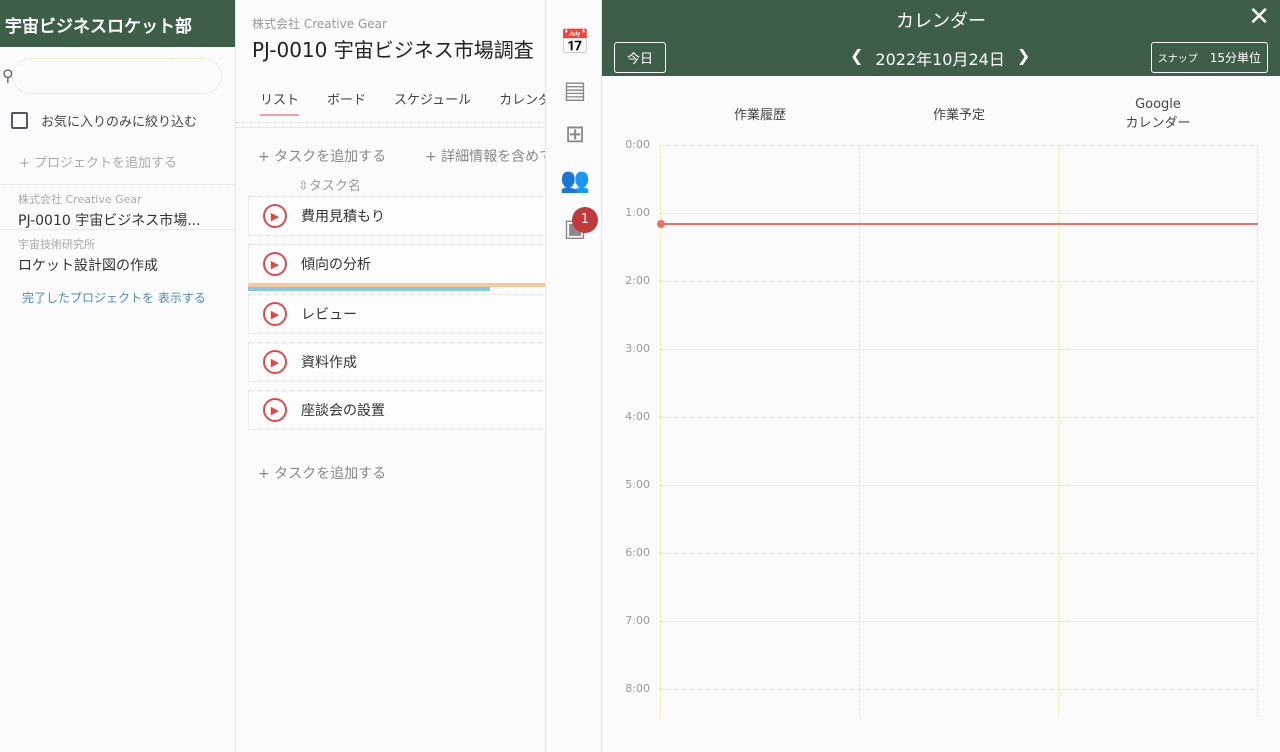 The height and width of the screenshot is (752, 1280). I want to click on hour-label: 6:00, so click(637, 552).